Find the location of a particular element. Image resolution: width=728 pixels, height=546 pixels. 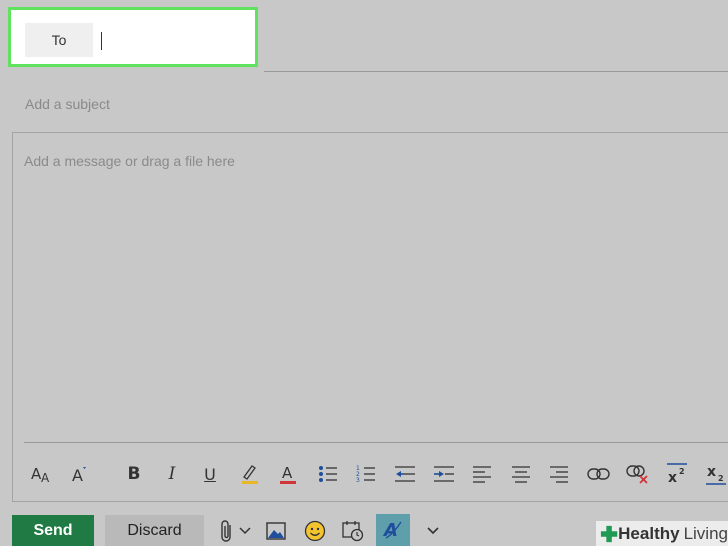

decrease-indent-icon is located at coordinates (405, 474).